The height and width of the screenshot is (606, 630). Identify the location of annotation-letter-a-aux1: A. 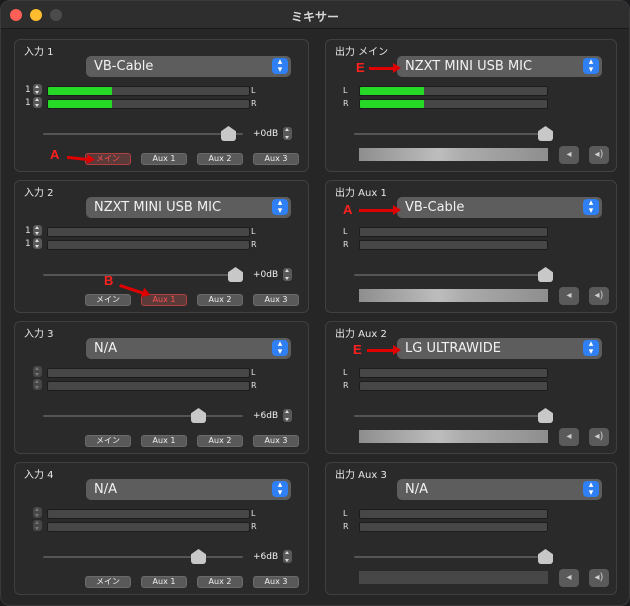
(348, 209).